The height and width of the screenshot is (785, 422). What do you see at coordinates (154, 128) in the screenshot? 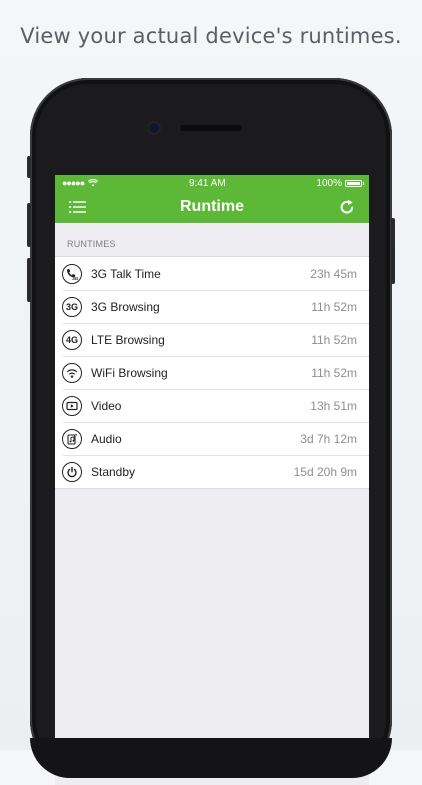
I see `front-camera` at bounding box center [154, 128].